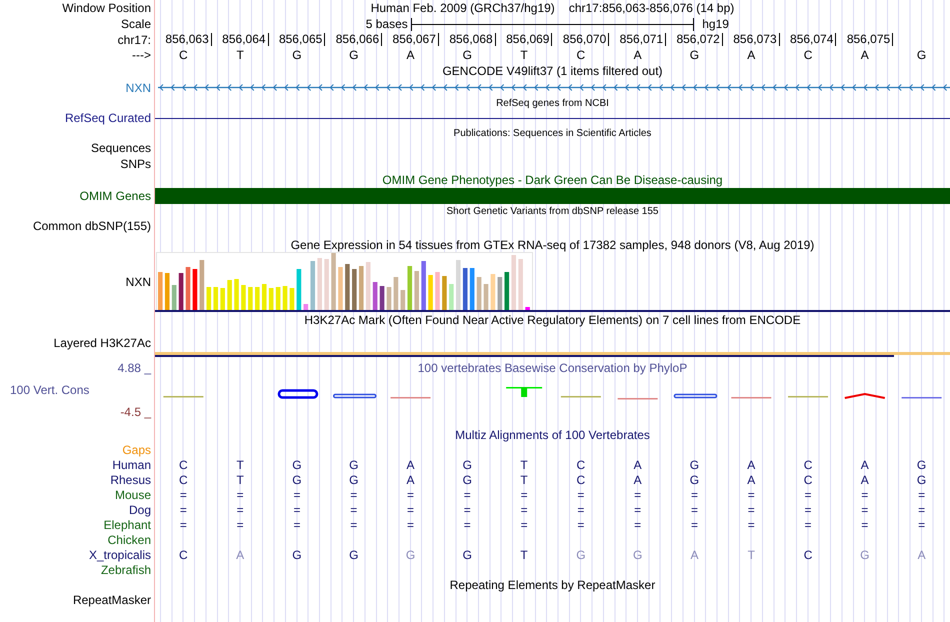  What do you see at coordinates (132, 495) in the screenshot?
I see `species-label: Mouse` at bounding box center [132, 495].